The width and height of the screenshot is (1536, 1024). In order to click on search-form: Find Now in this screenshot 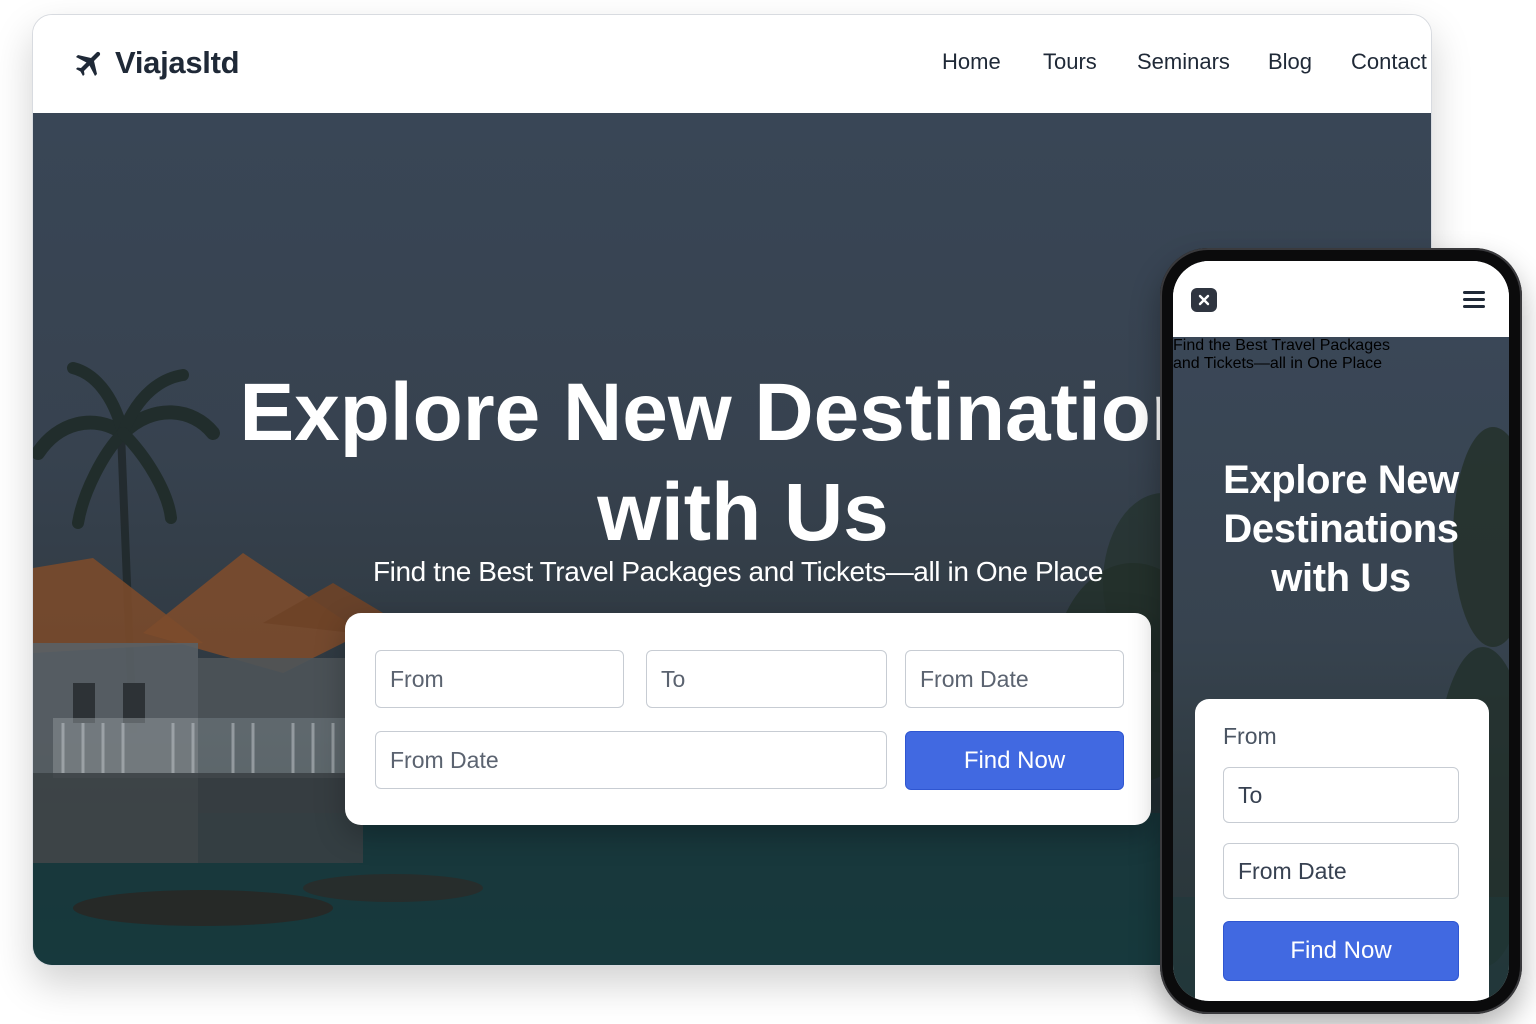, I will do `click(748, 719)`.